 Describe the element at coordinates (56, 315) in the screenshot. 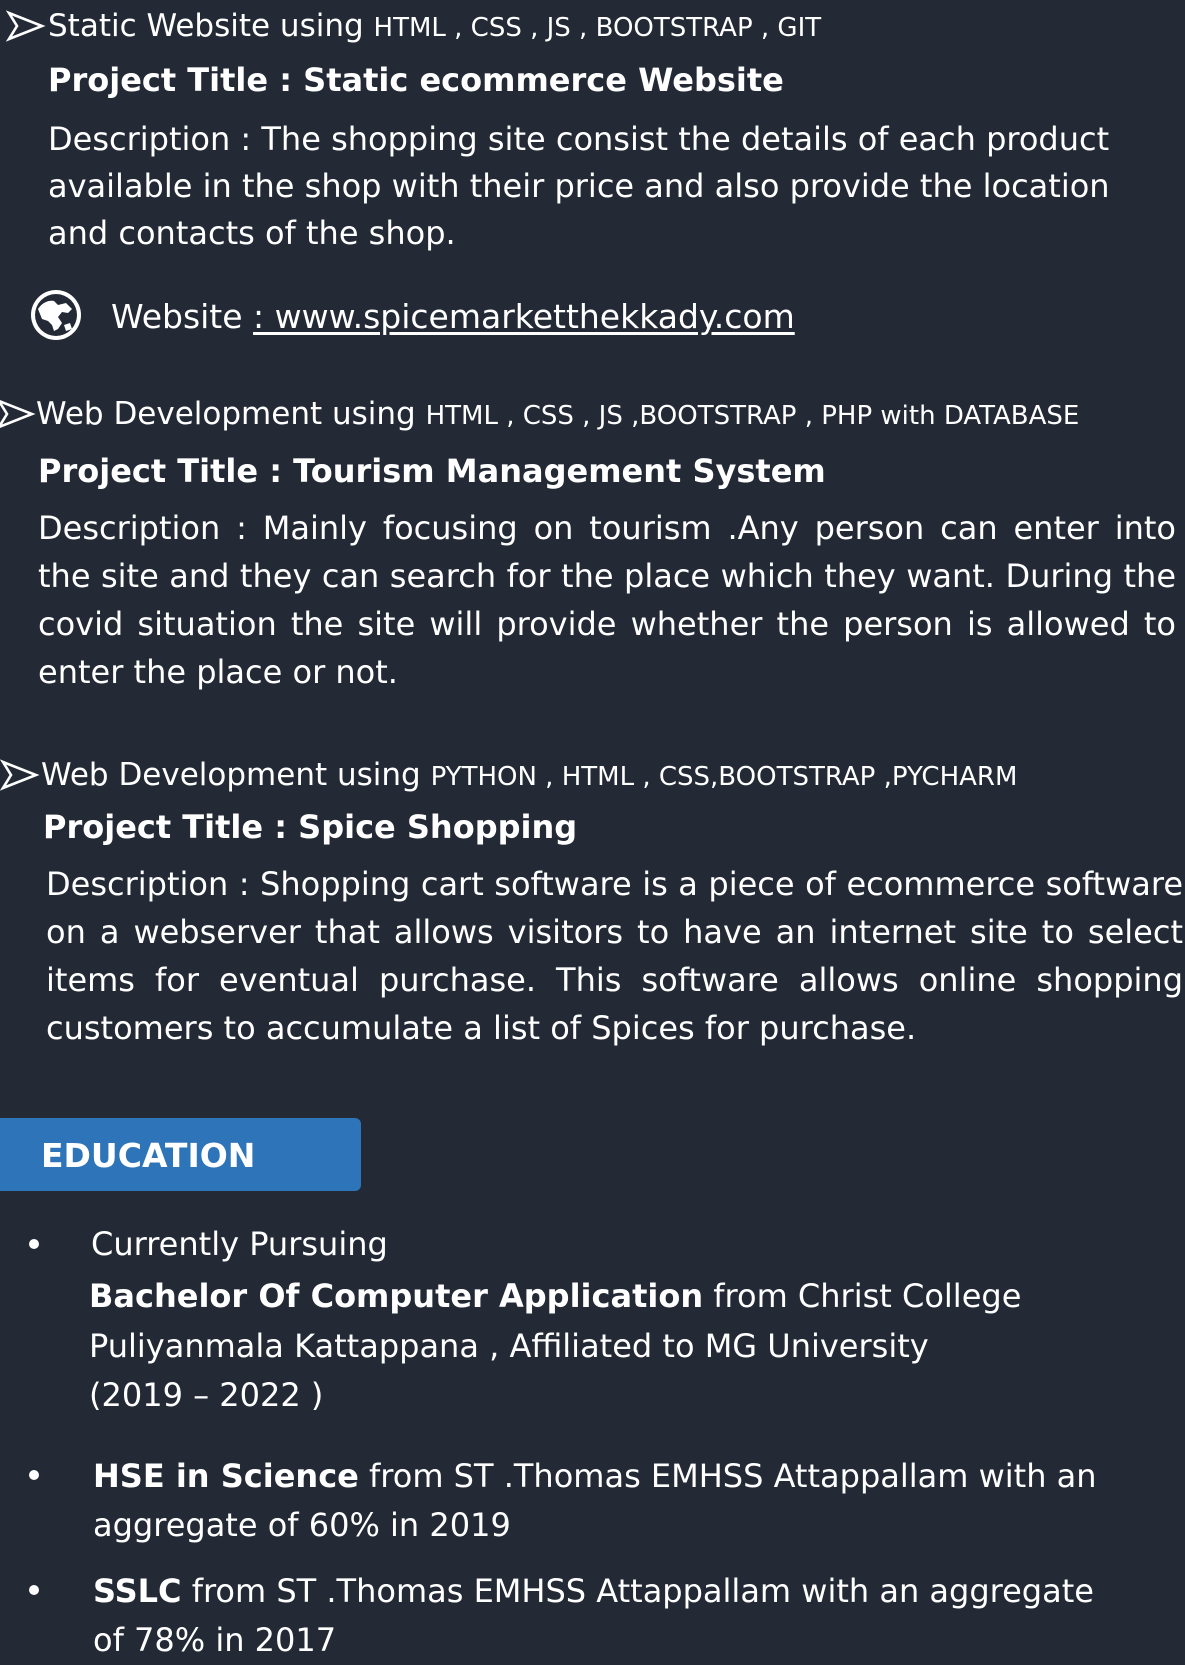

I see `globe-icon` at that location.